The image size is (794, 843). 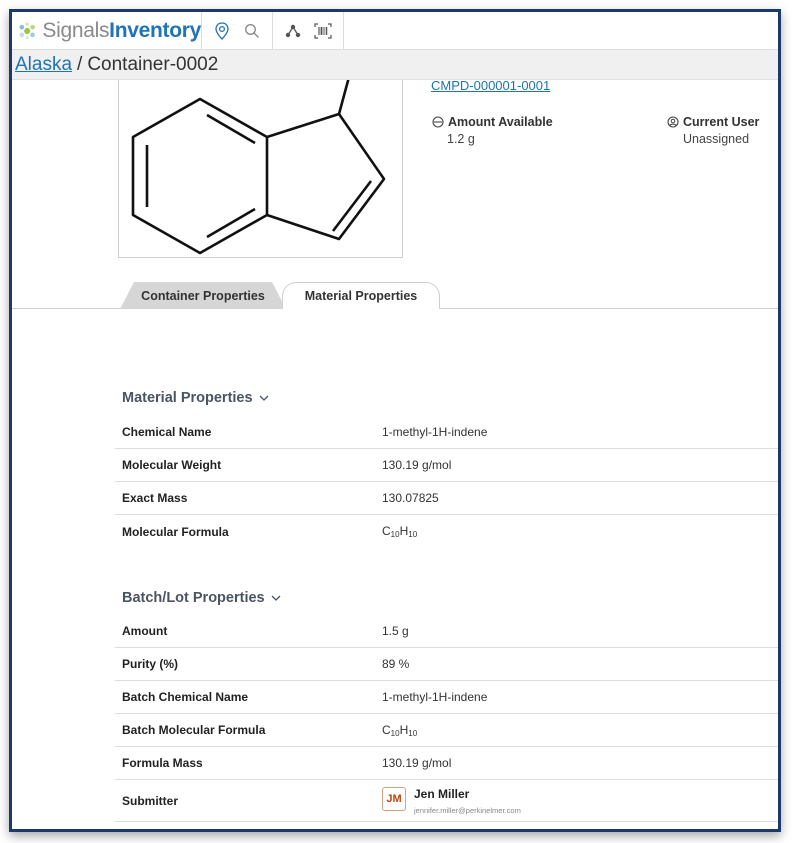 I want to click on material-properties-header: Material Properties, so click(x=195, y=398).